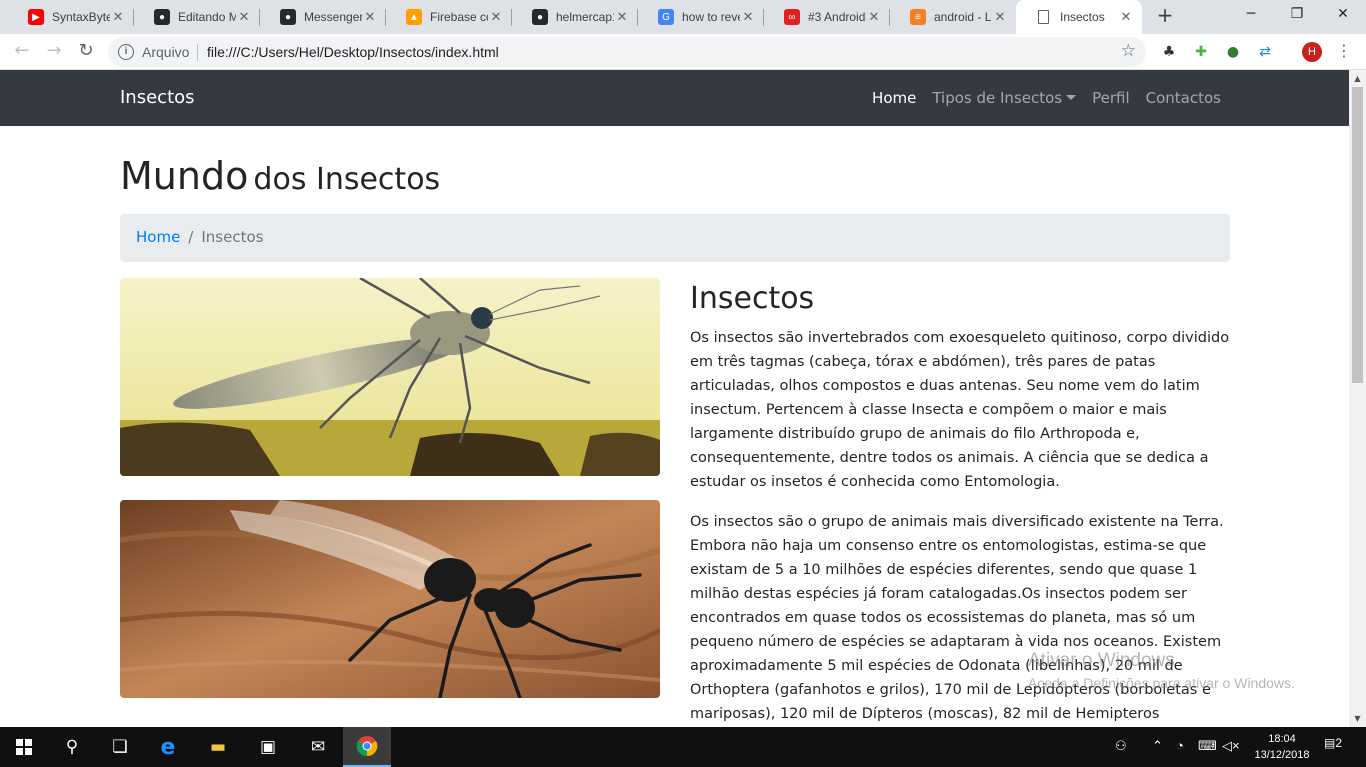 The height and width of the screenshot is (767, 1366). I want to click on people-icon: ⚇, so click(1121, 746).